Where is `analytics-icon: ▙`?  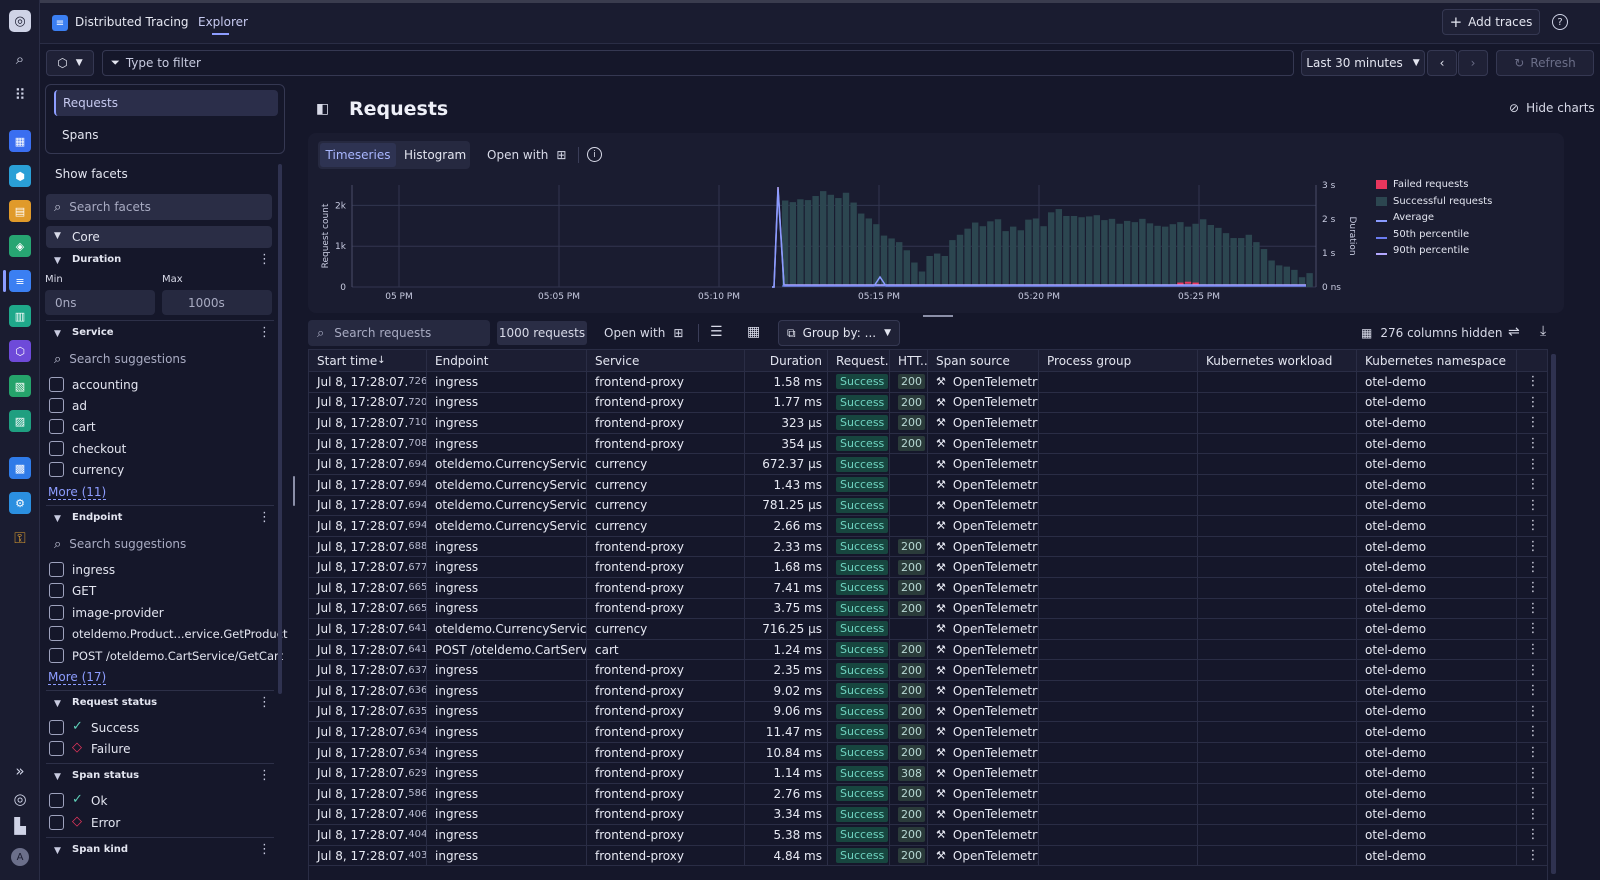
analytics-icon: ▙ is located at coordinates (20, 826).